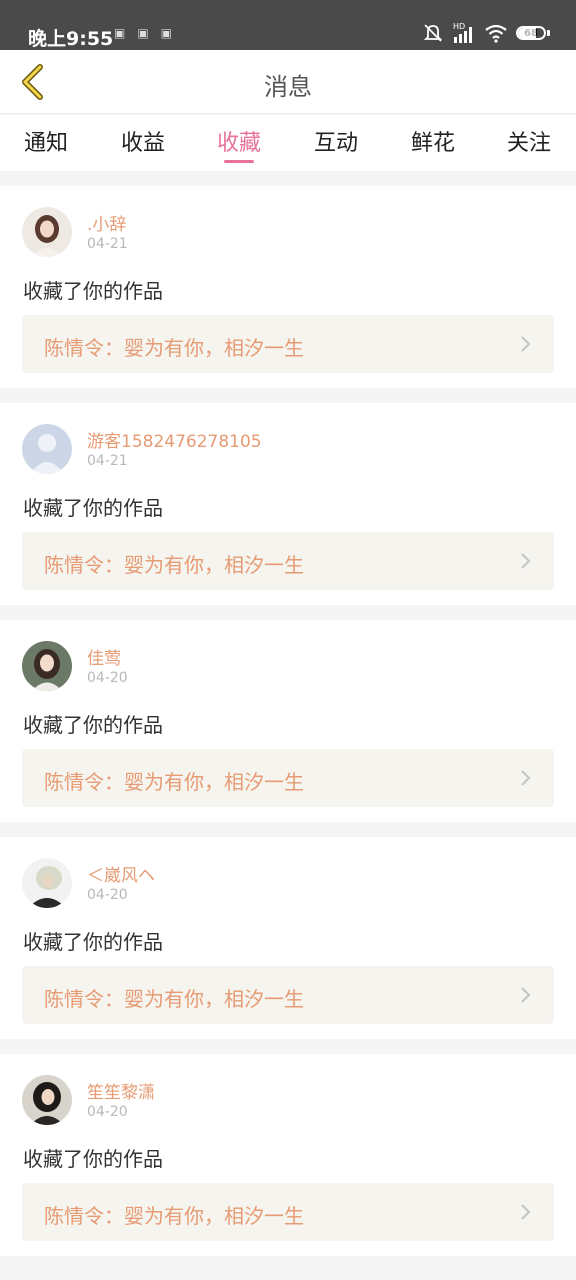 The width and height of the screenshot is (576, 1280). I want to click on nav-bar: 消息, so click(288, 82).